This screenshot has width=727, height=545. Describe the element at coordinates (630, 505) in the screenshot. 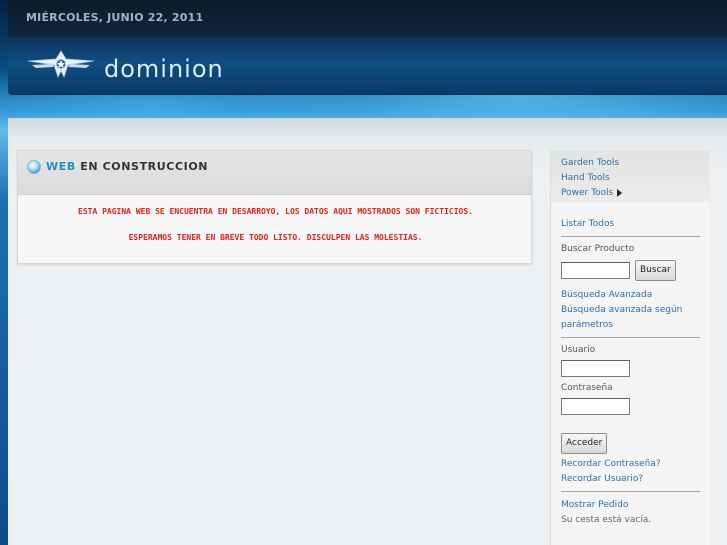

I see `show-order-link: Mostrar Pedido` at that location.